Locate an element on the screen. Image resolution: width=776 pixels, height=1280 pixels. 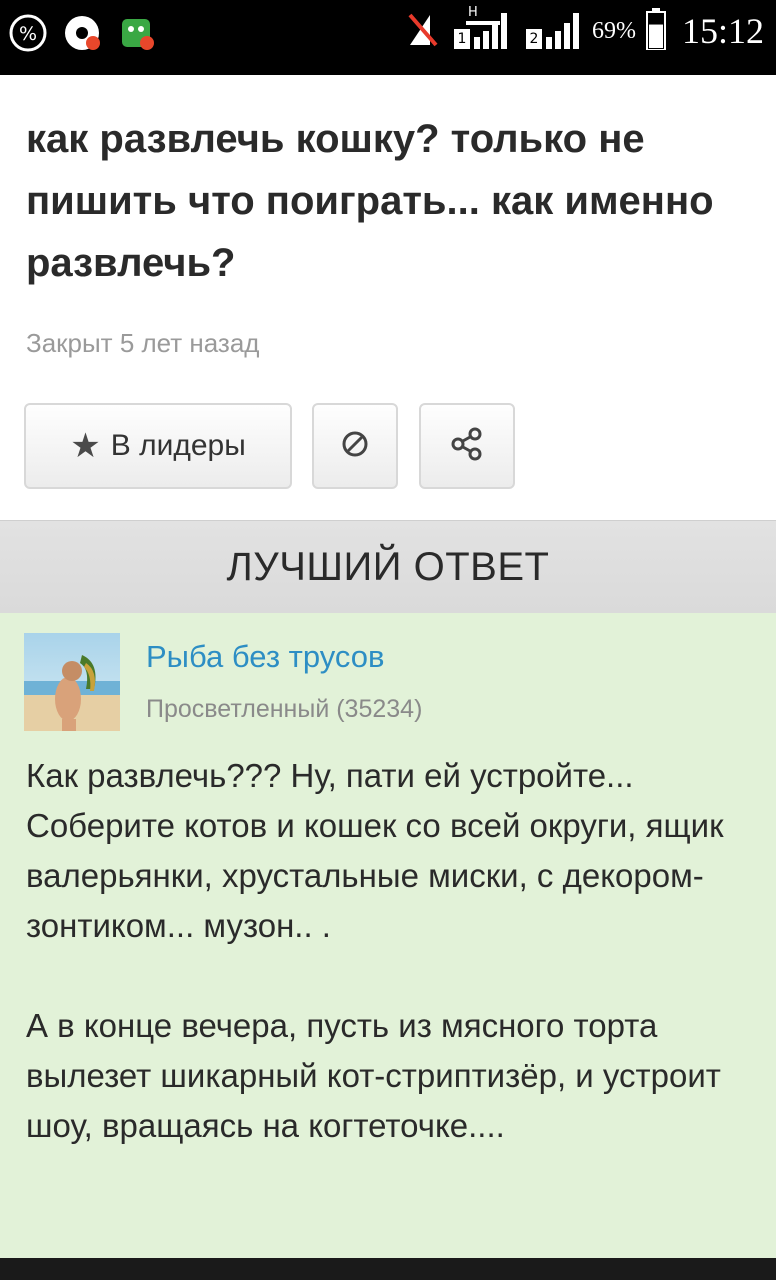
share-button is located at coordinates (467, 446).